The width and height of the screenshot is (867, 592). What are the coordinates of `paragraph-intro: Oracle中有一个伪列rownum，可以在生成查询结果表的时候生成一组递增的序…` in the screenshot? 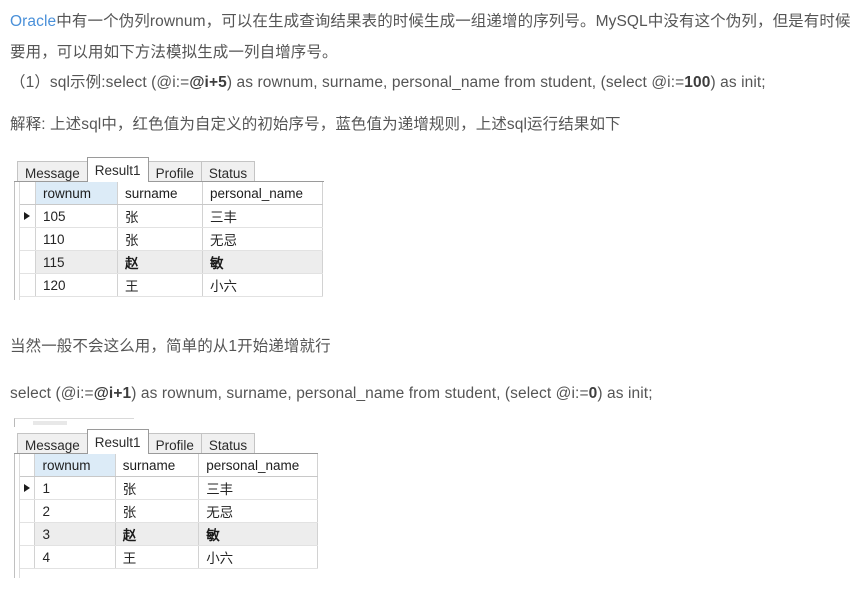 It's located at (437, 37).